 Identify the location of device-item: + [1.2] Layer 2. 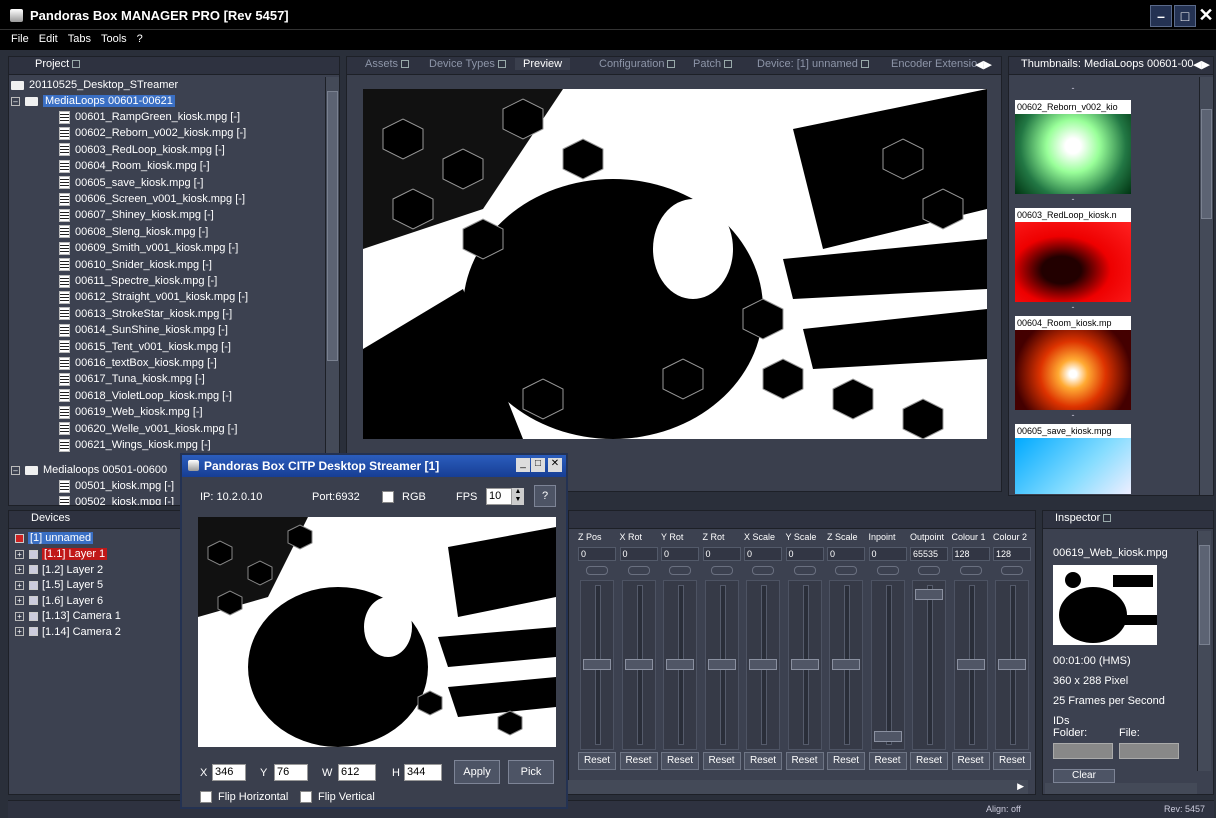
(59, 570).